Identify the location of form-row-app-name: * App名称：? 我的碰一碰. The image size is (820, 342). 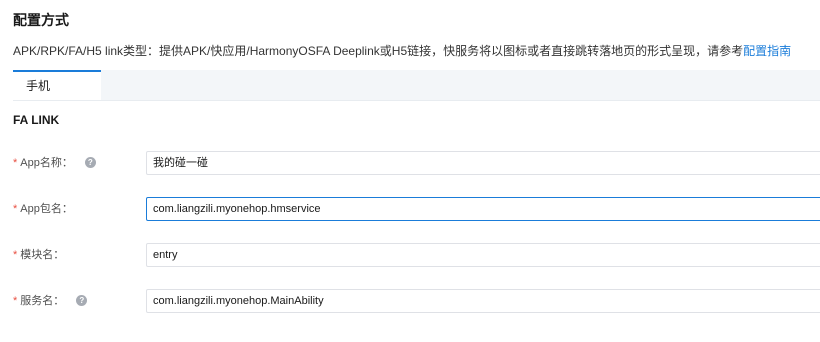
(410, 163).